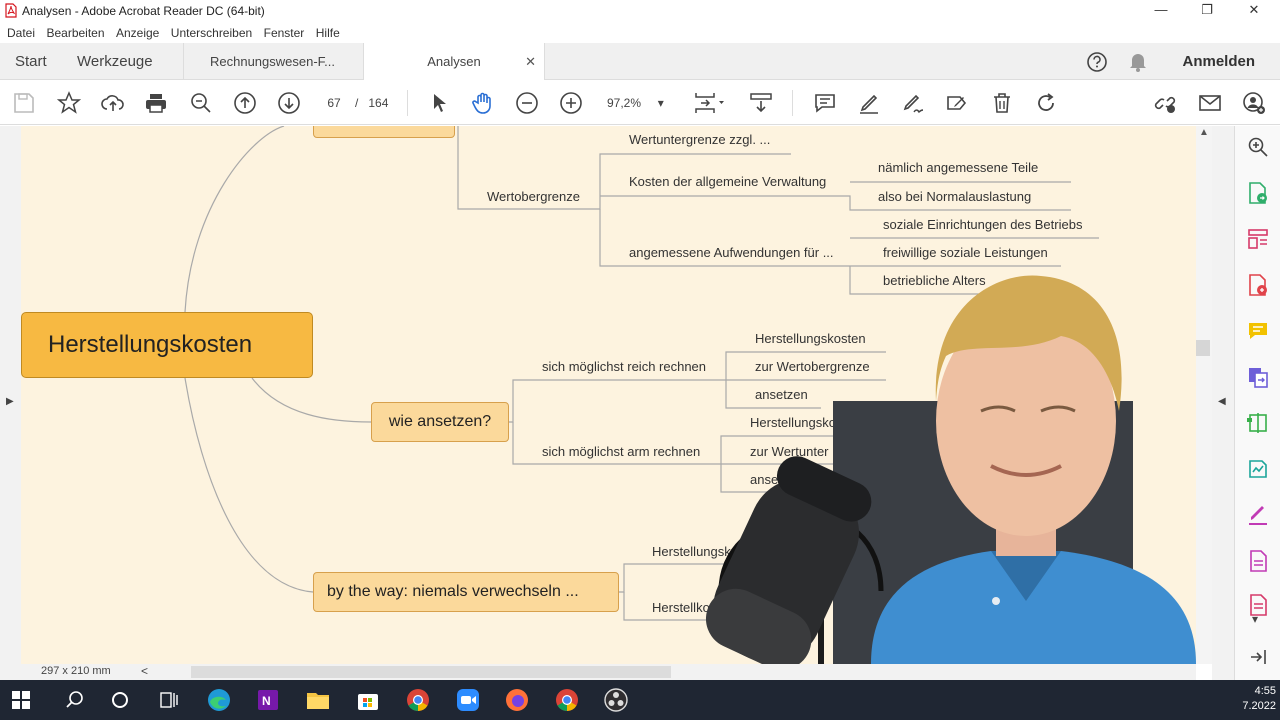 Image resolution: width=1280 pixels, height=720 pixels. I want to click on page-number-input: 67, so click(334, 103).